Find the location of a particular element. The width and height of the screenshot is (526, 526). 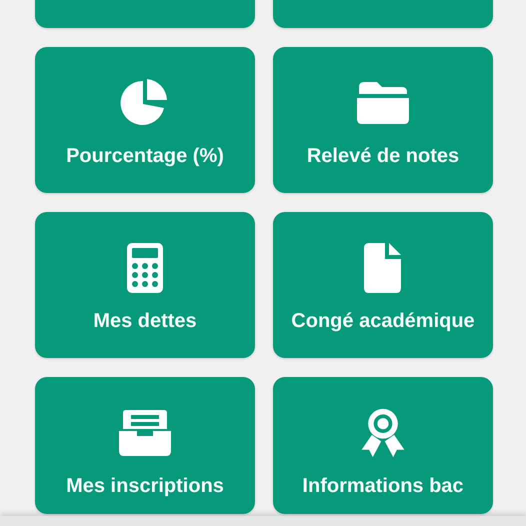

menu-tile: Pourcentage (%) is located at coordinates (145, 120).